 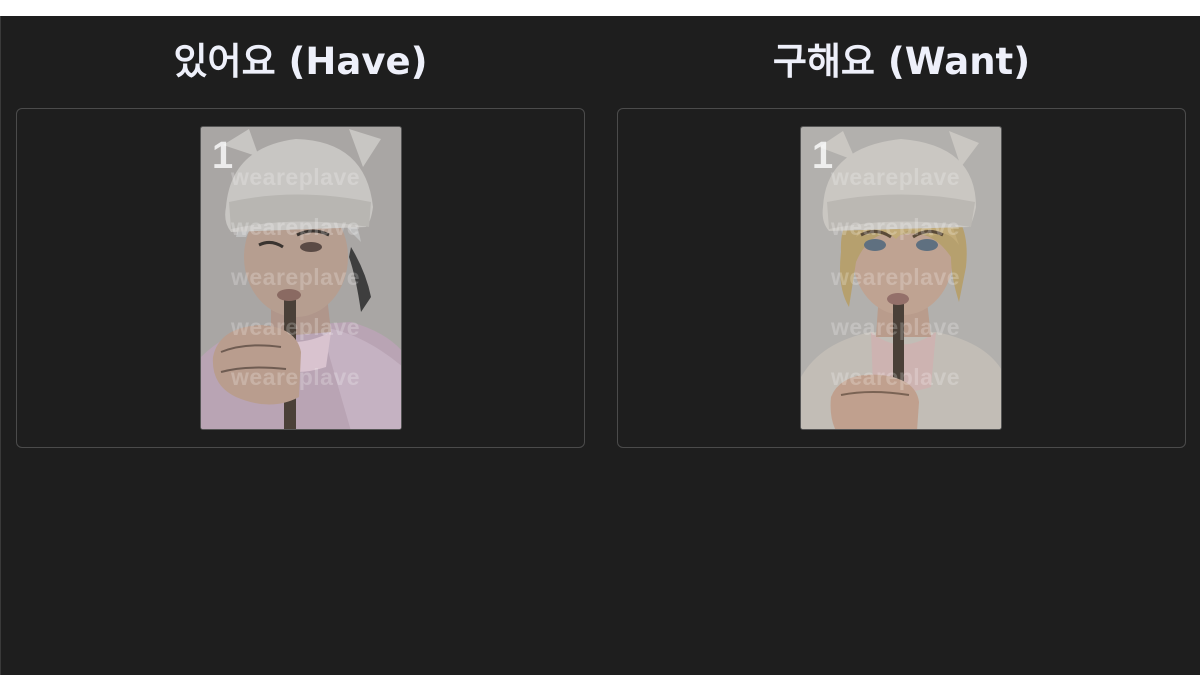 What do you see at coordinates (300, 61) in the screenshot?
I see `have-column-title: 있어요 (Have)` at bounding box center [300, 61].